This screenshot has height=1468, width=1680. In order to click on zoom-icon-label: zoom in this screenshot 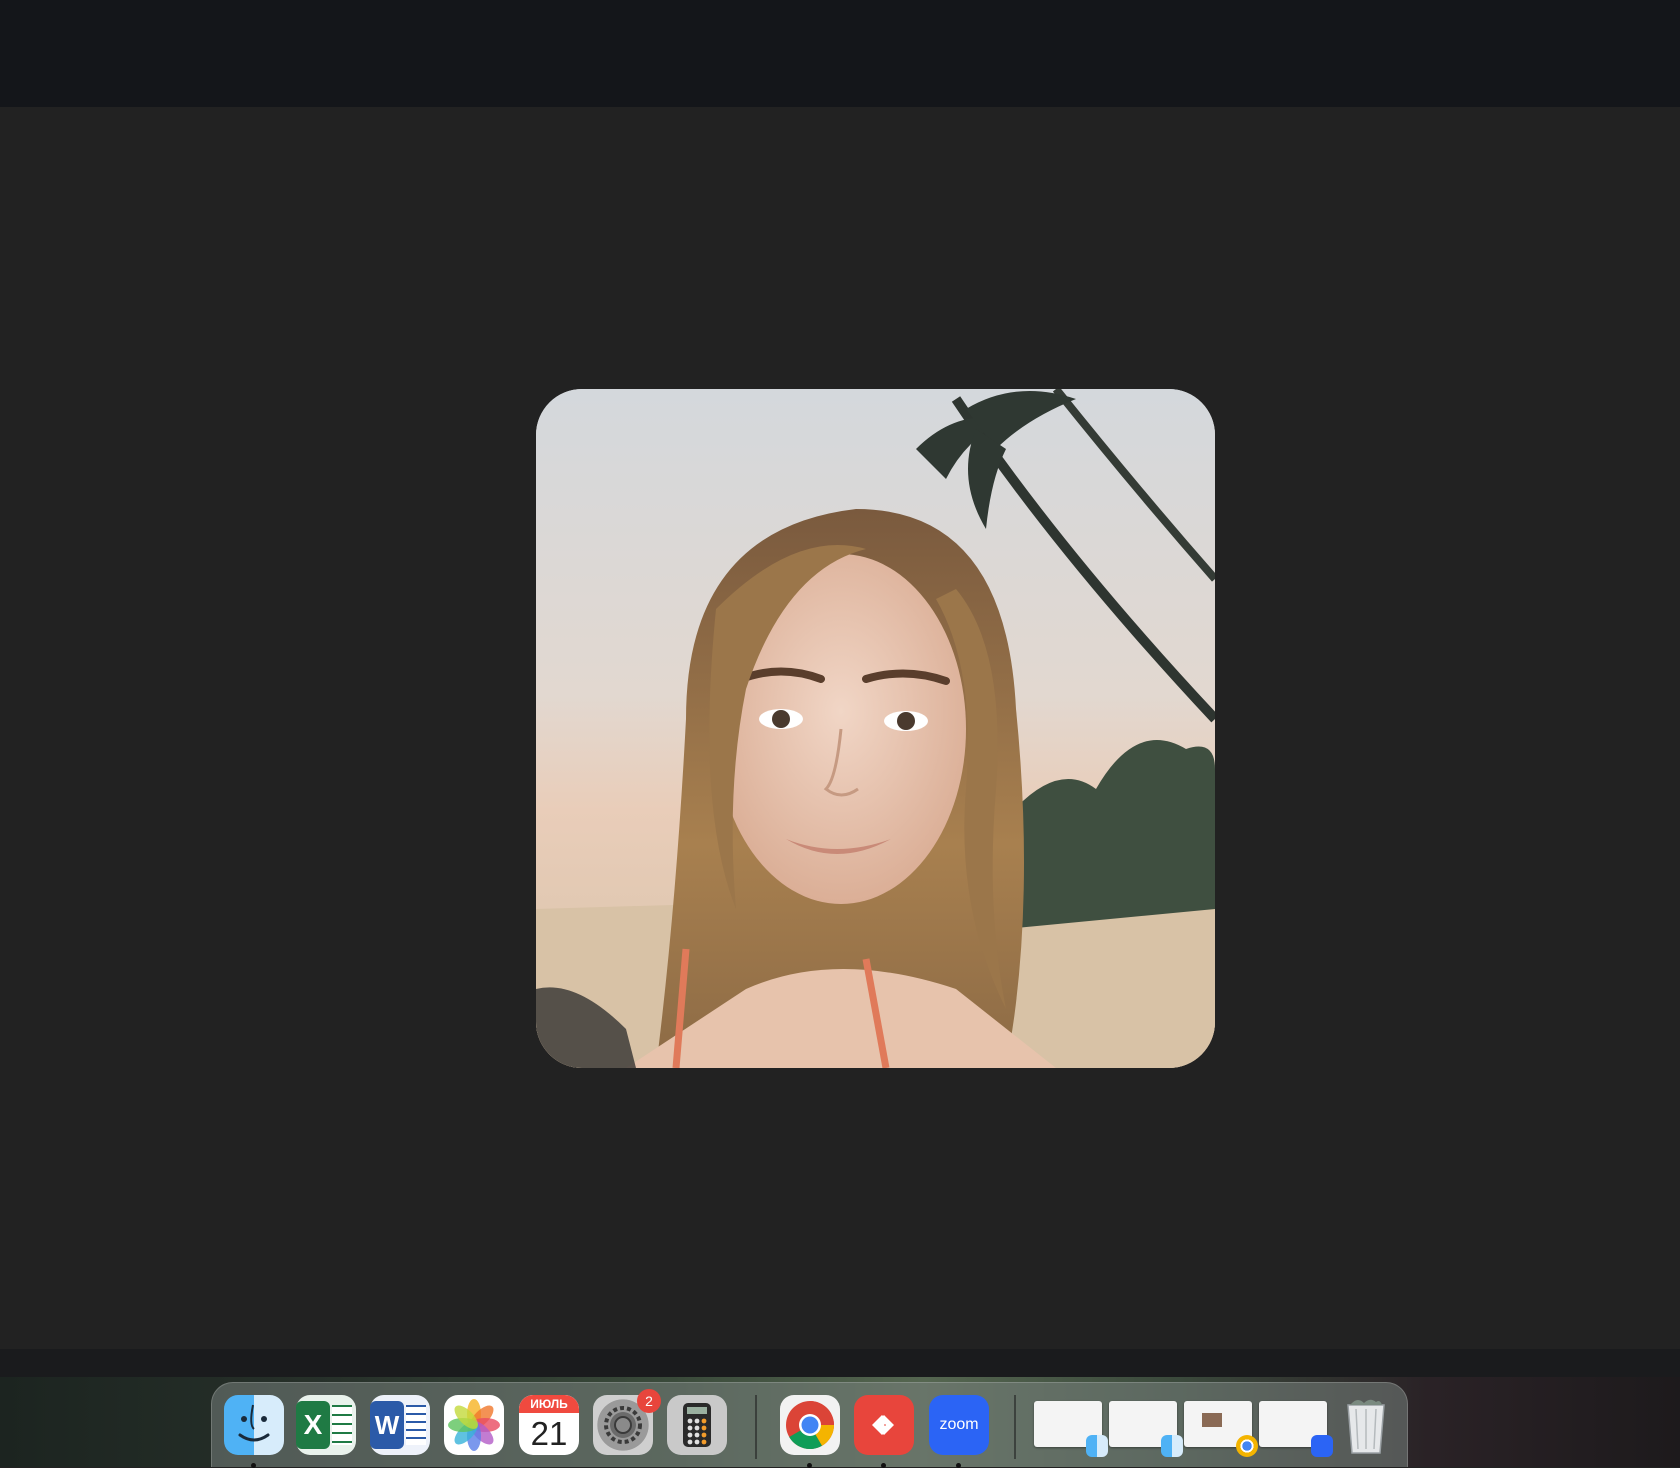, I will do `click(959, 1424)`.